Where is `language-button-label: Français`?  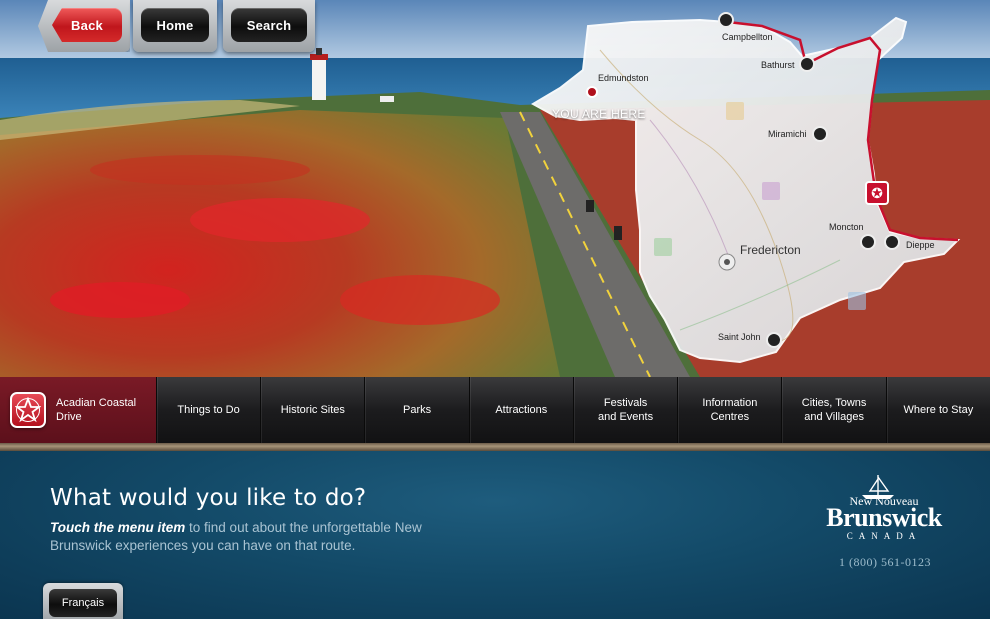 language-button-label: Français is located at coordinates (83, 603).